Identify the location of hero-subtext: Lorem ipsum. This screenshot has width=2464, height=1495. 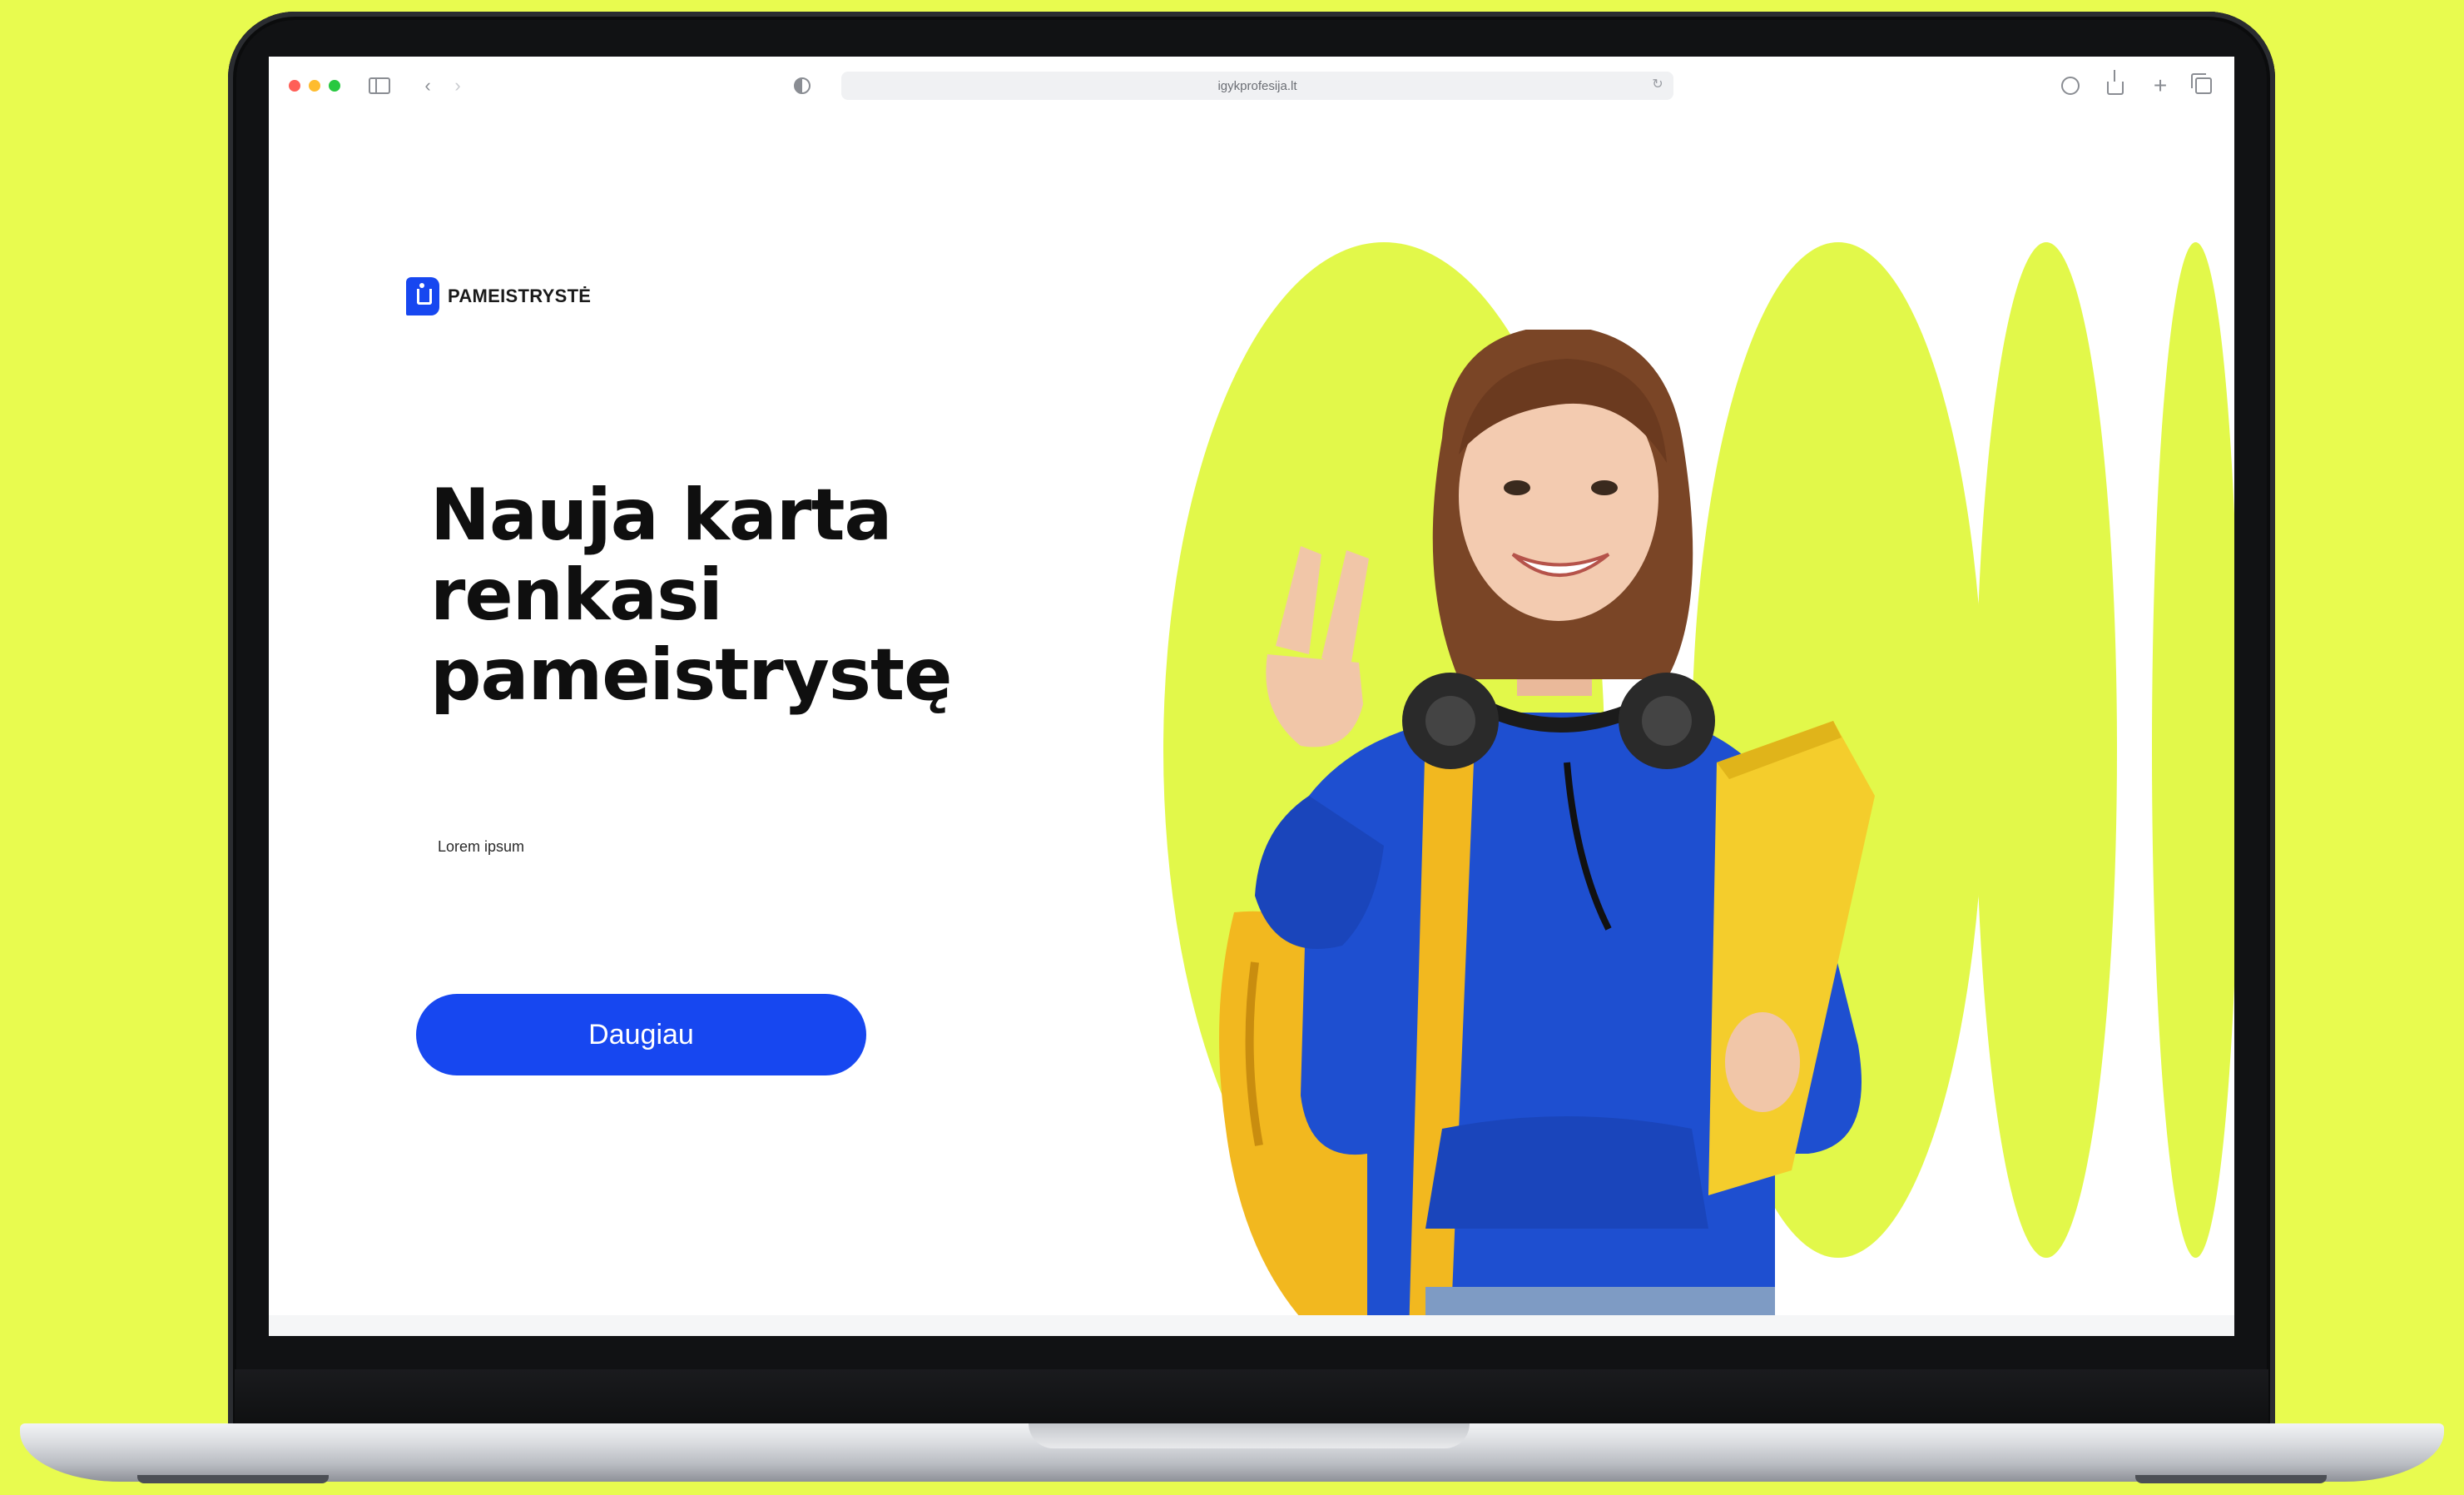
(481, 846).